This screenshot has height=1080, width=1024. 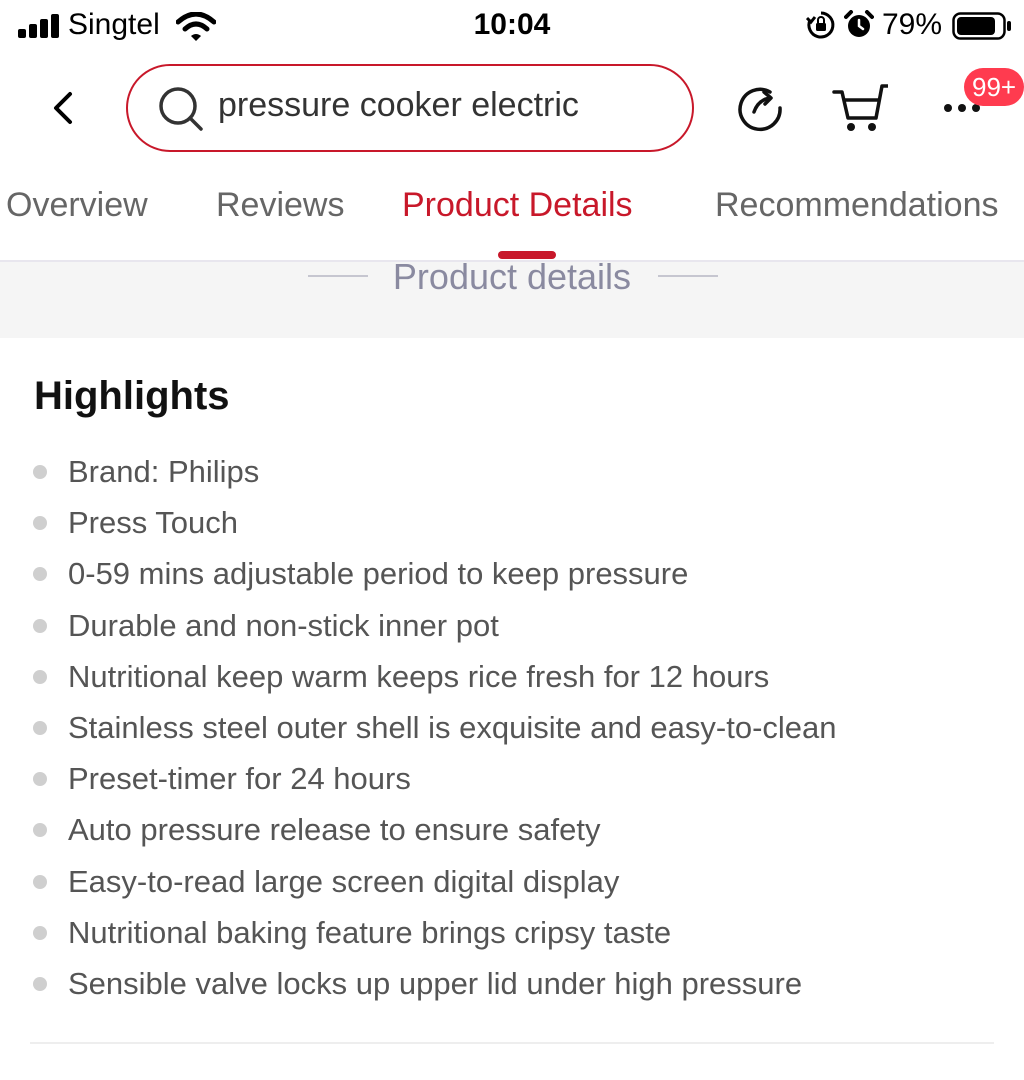 What do you see at coordinates (512, 276) in the screenshot?
I see `section-title: Product details` at bounding box center [512, 276].